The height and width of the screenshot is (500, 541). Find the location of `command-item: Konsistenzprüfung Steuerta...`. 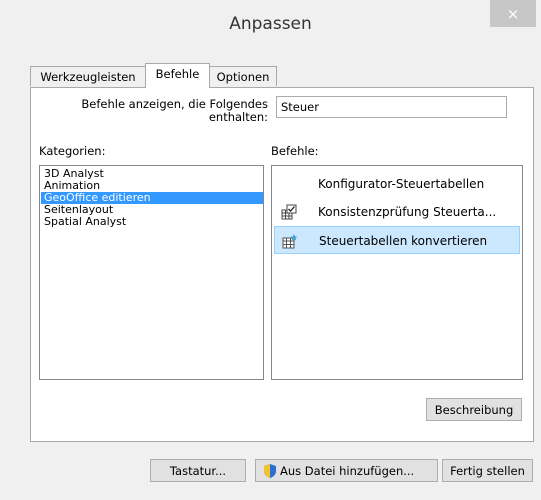

command-item: Konsistenzprüfung Steuerta... is located at coordinates (397, 212).